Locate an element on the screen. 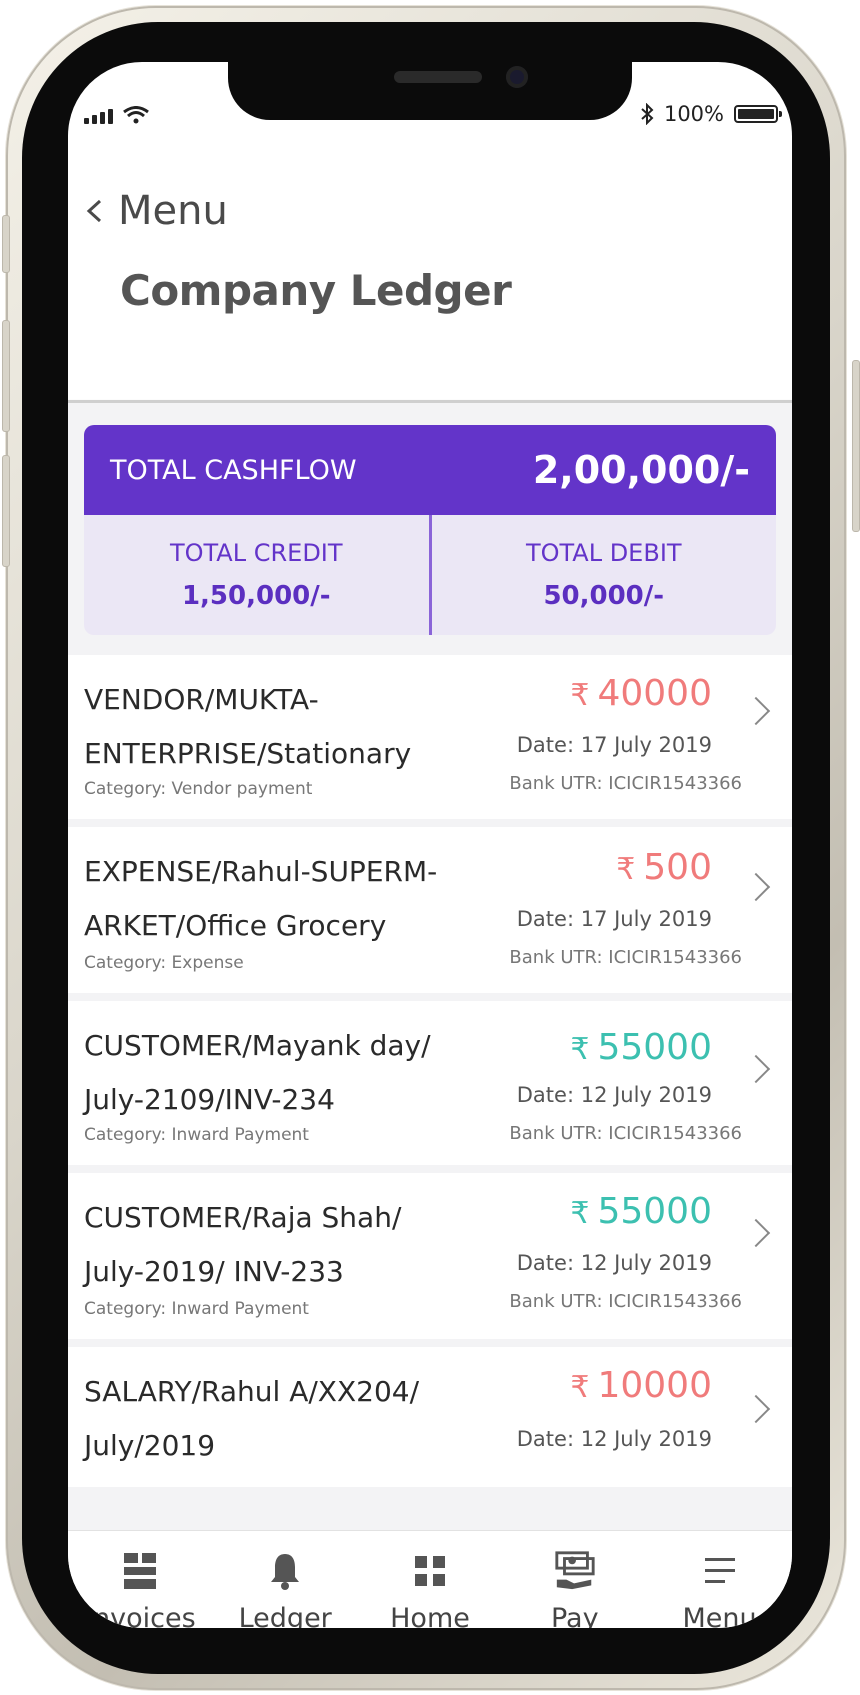 The image size is (860, 1695). tab-label: Menu is located at coordinates (719, 1615).